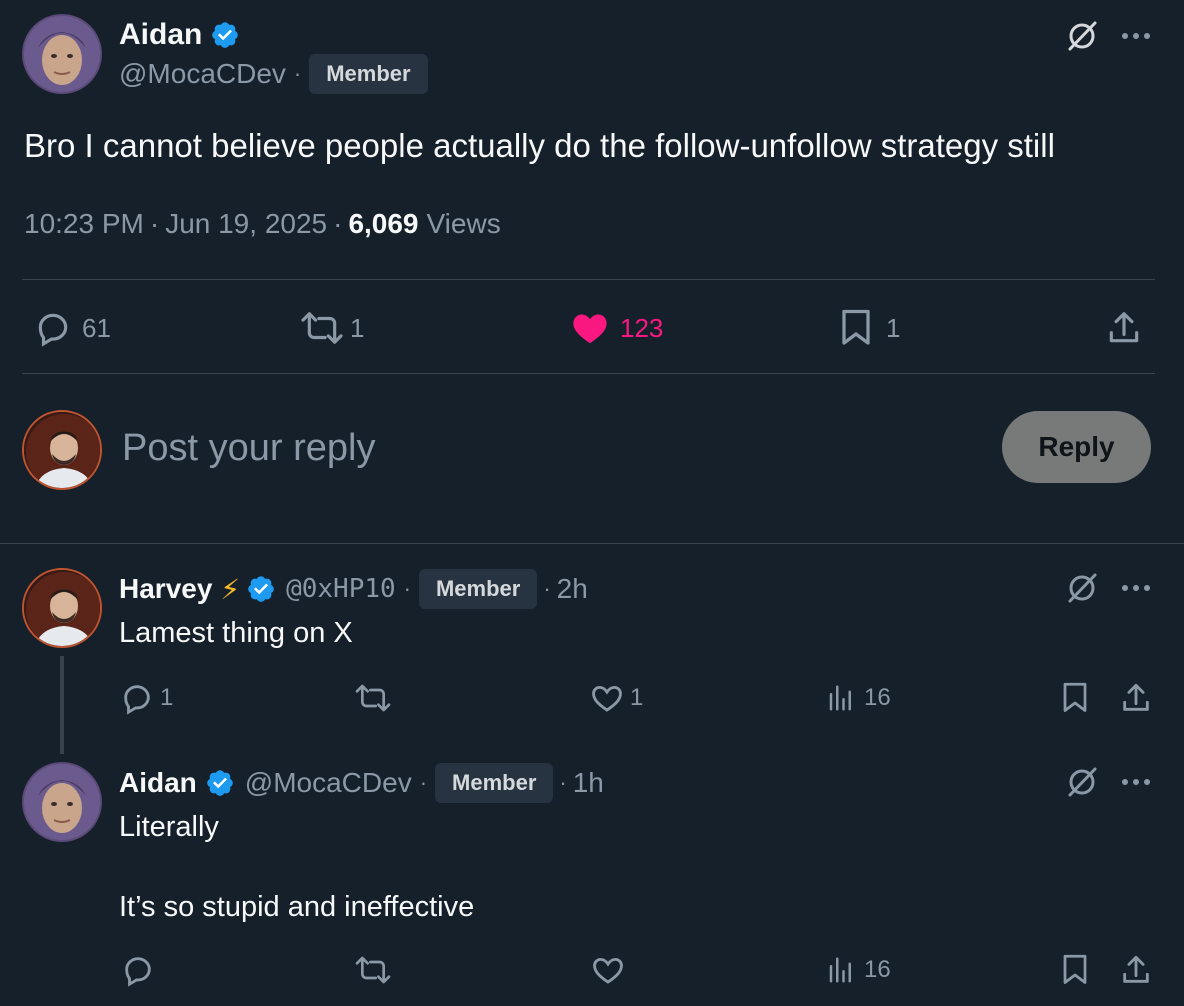 This screenshot has height=1006, width=1184. What do you see at coordinates (357, 327) in the screenshot?
I see `repost-count: 1` at bounding box center [357, 327].